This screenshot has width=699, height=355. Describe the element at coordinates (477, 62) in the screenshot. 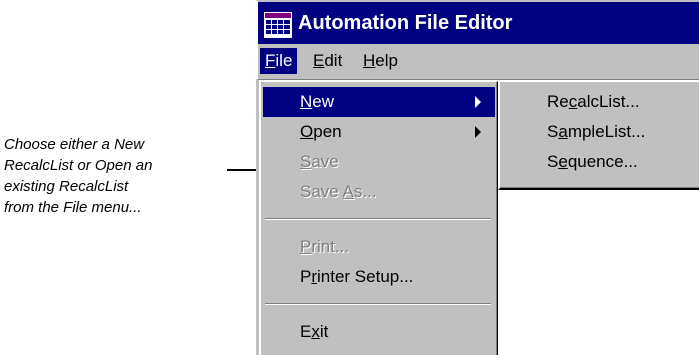

I see `menu-bar: File Edit Help` at that location.